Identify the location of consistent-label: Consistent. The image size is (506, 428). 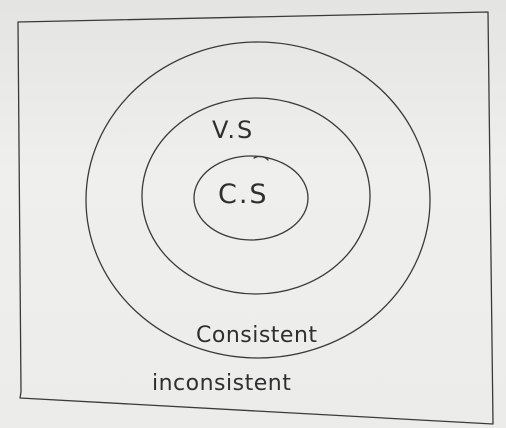
(257, 335).